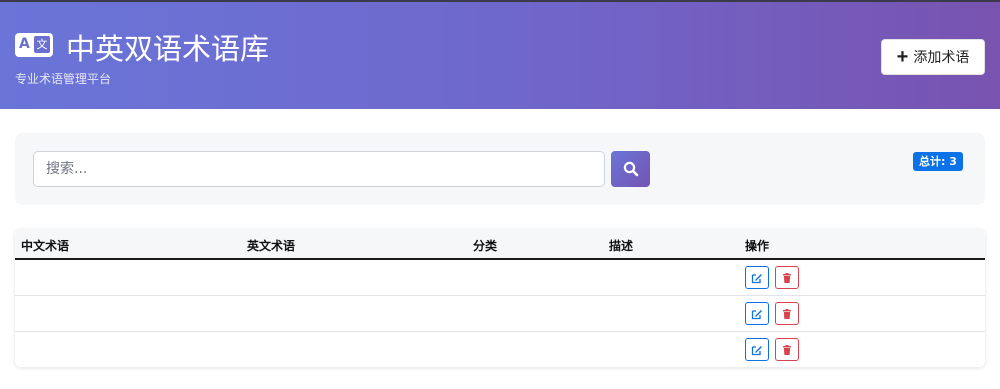 This screenshot has height=389, width=1000. I want to click on translate-icon: A 文, so click(34, 45).